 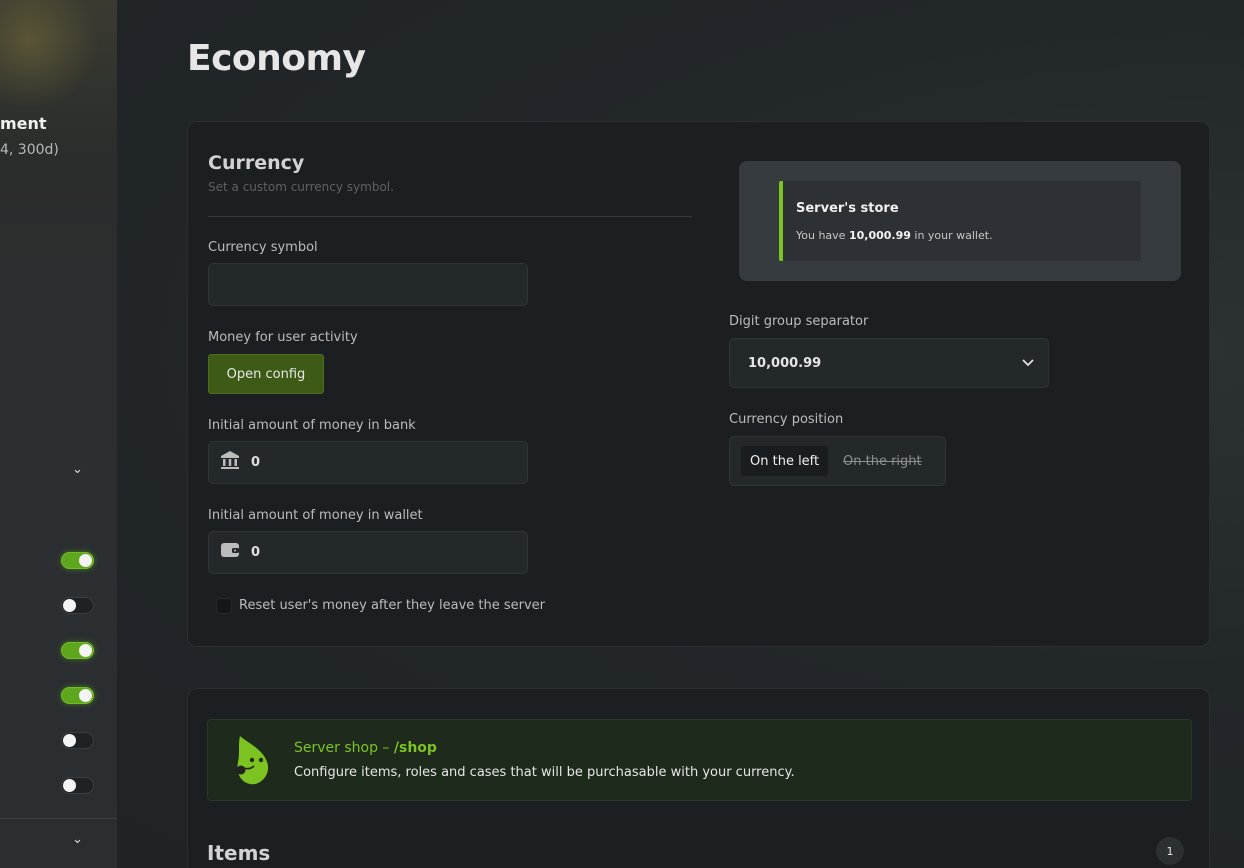 What do you see at coordinates (263, 247) in the screenshot?
I see `currency-symbol-label: Currency symbol` at bounding box center [263, 247].